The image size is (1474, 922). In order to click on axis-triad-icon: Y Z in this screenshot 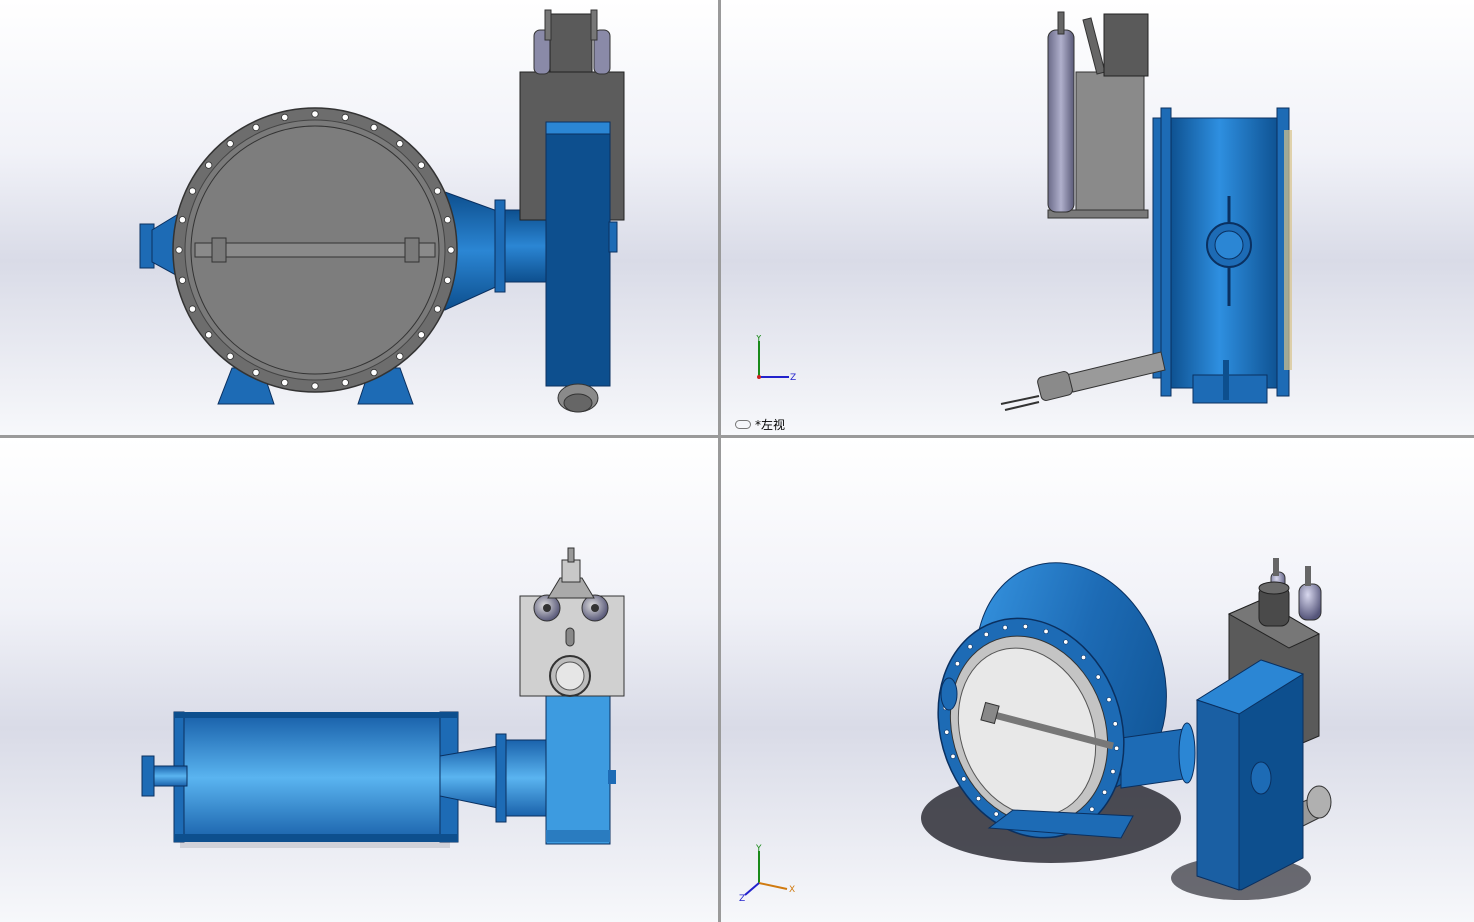, I will do `click(775, 359)`.